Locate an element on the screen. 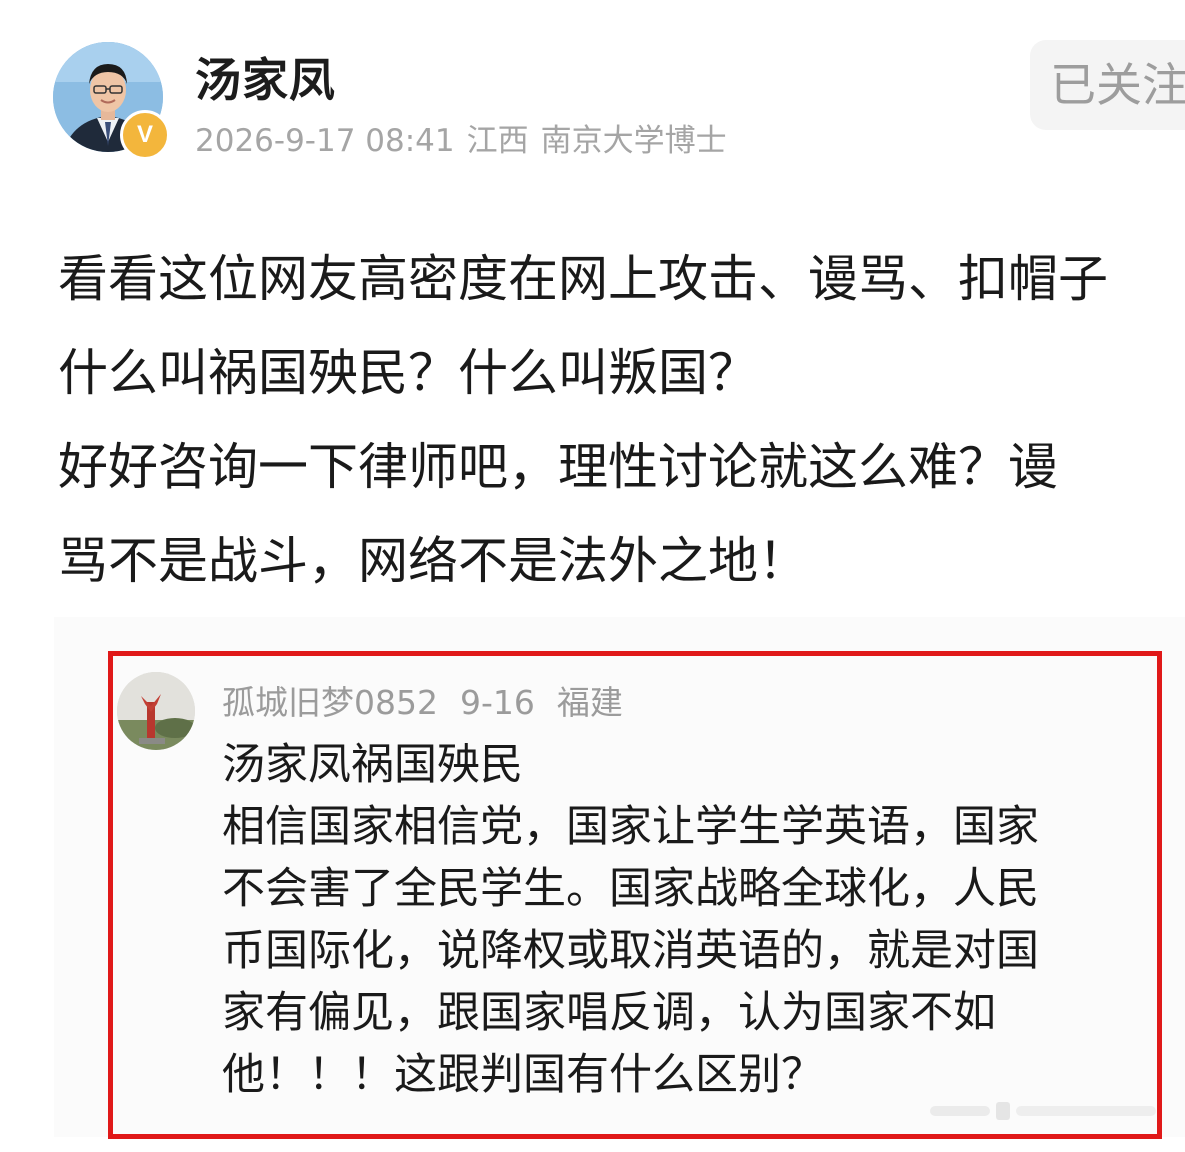 This screenshot has height=1152, width=1185. post-line: 骂不是战斗，网络不是法外之地！ is located at coordinates (433, 561).